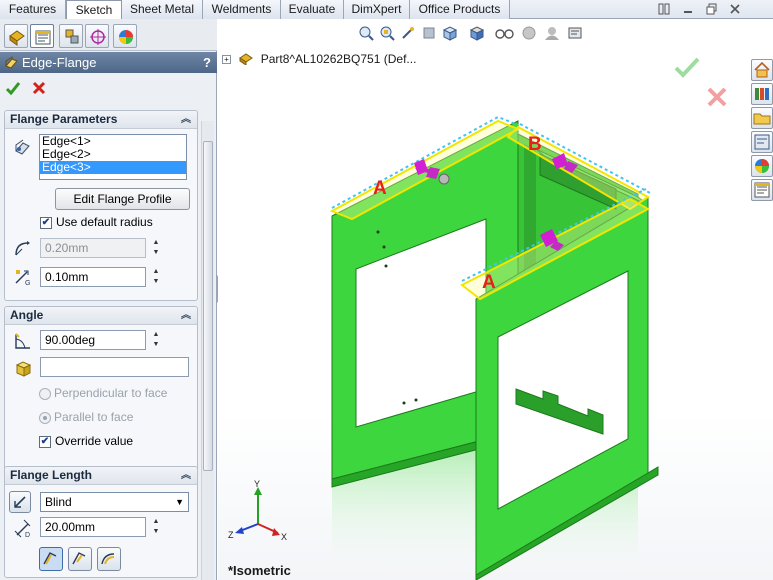 This screenshot has width=773, height=580. What do you see at coordinates (24, 148) in the screenshot?
I see `edge-selection-icon` at bounding box center [24, 148].